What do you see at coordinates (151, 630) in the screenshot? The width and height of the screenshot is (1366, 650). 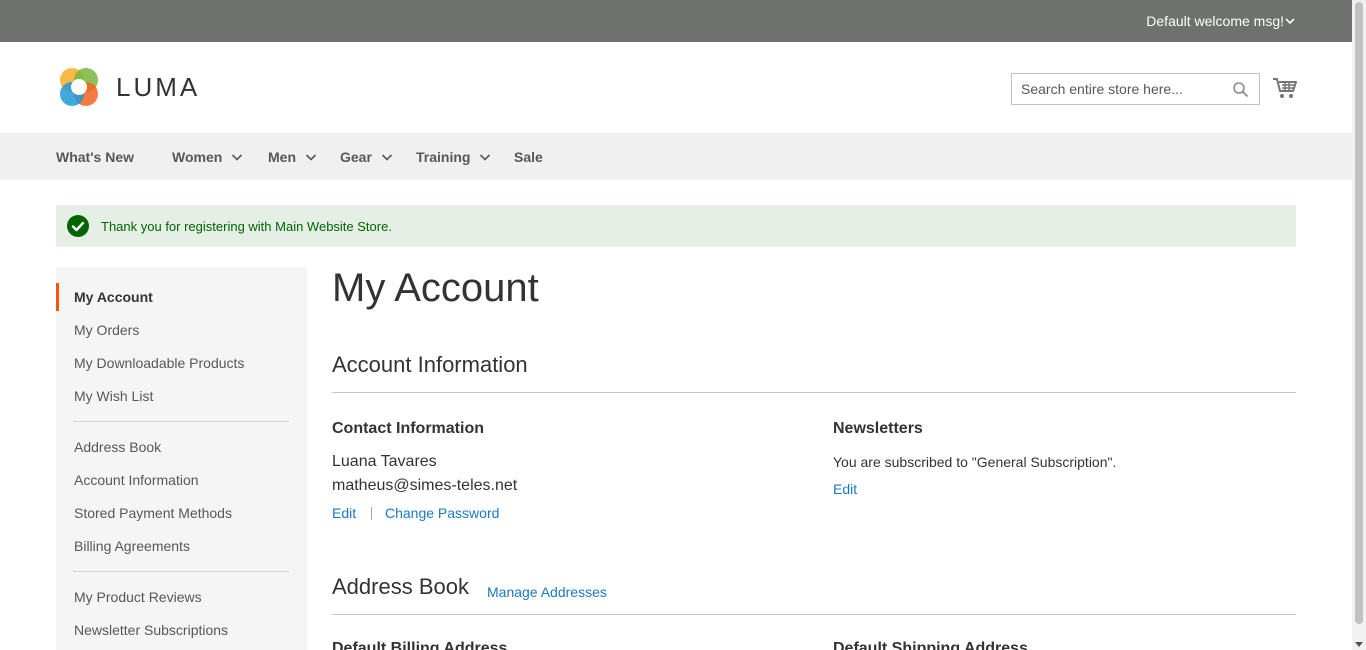 I see `sidebar-item-newsletter-subscriptions: Newsletter Subscriptions` at bounding box center [151, 630].